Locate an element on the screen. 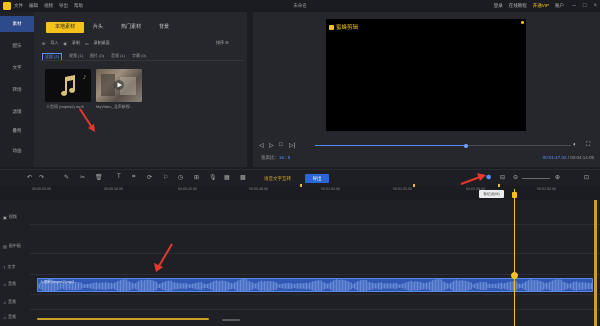  tick-label: 00:01:52.00 is located at coordinates (546, 189).